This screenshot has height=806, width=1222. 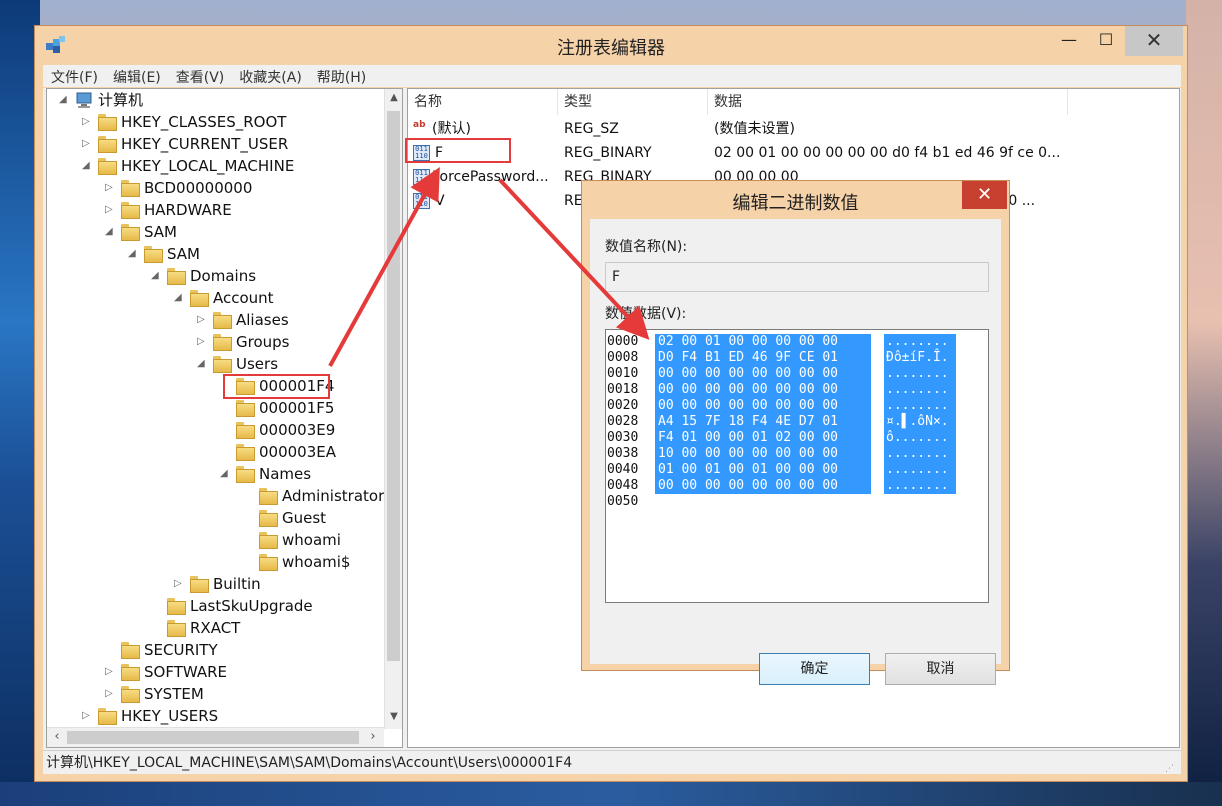 I want to click on hex-offset: 0050, so click(x=623, y=501).